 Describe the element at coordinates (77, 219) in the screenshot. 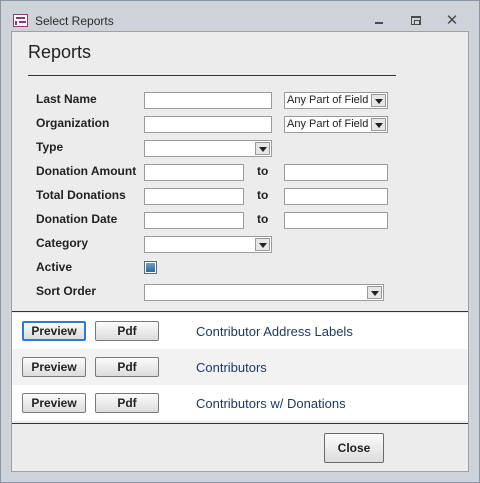

I see `donation-date-label: Donation Date` at that location.